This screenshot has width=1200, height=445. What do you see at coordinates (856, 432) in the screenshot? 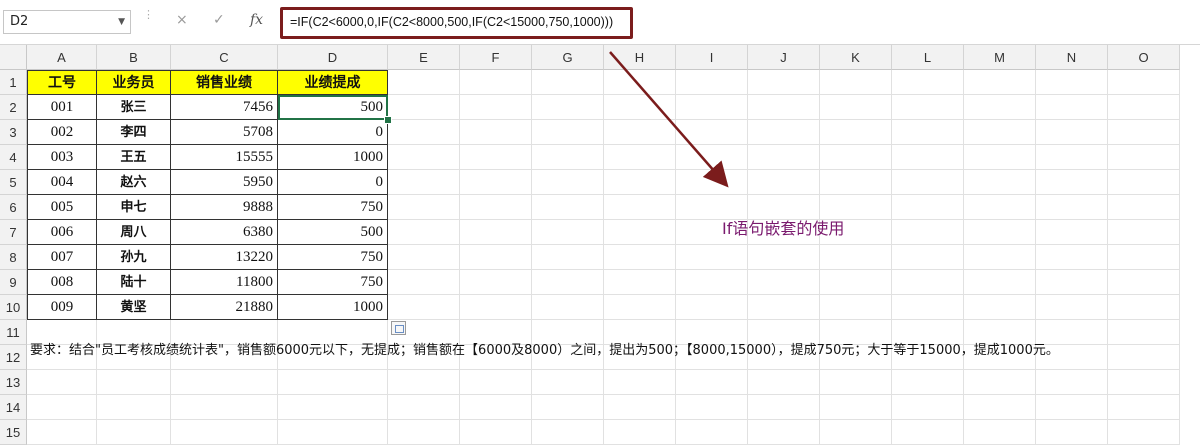
I see `cell-k15` at bounding box center [856, 432].